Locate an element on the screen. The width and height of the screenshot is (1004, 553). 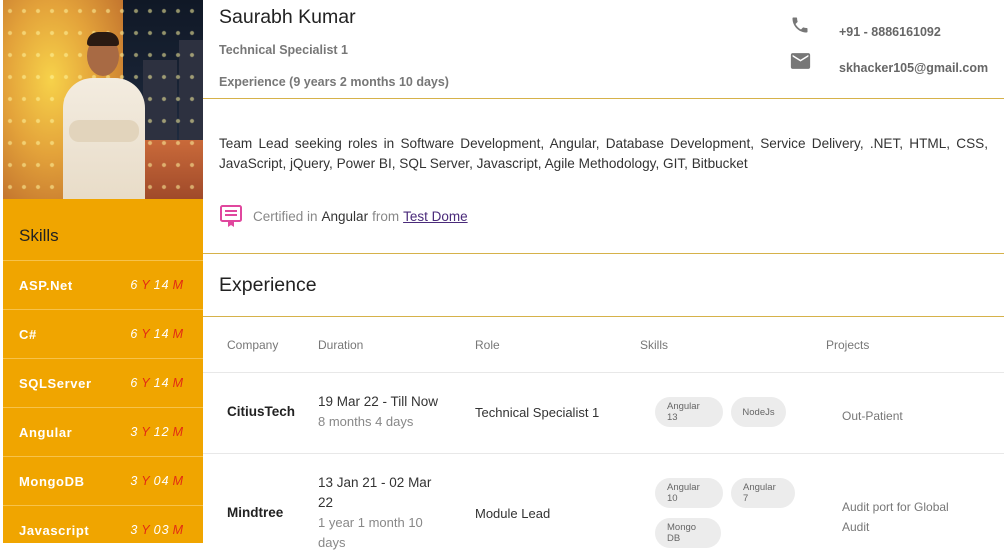
experience-dates: 19 Mar 22 - Till Now is located at coordinates (378, 401).